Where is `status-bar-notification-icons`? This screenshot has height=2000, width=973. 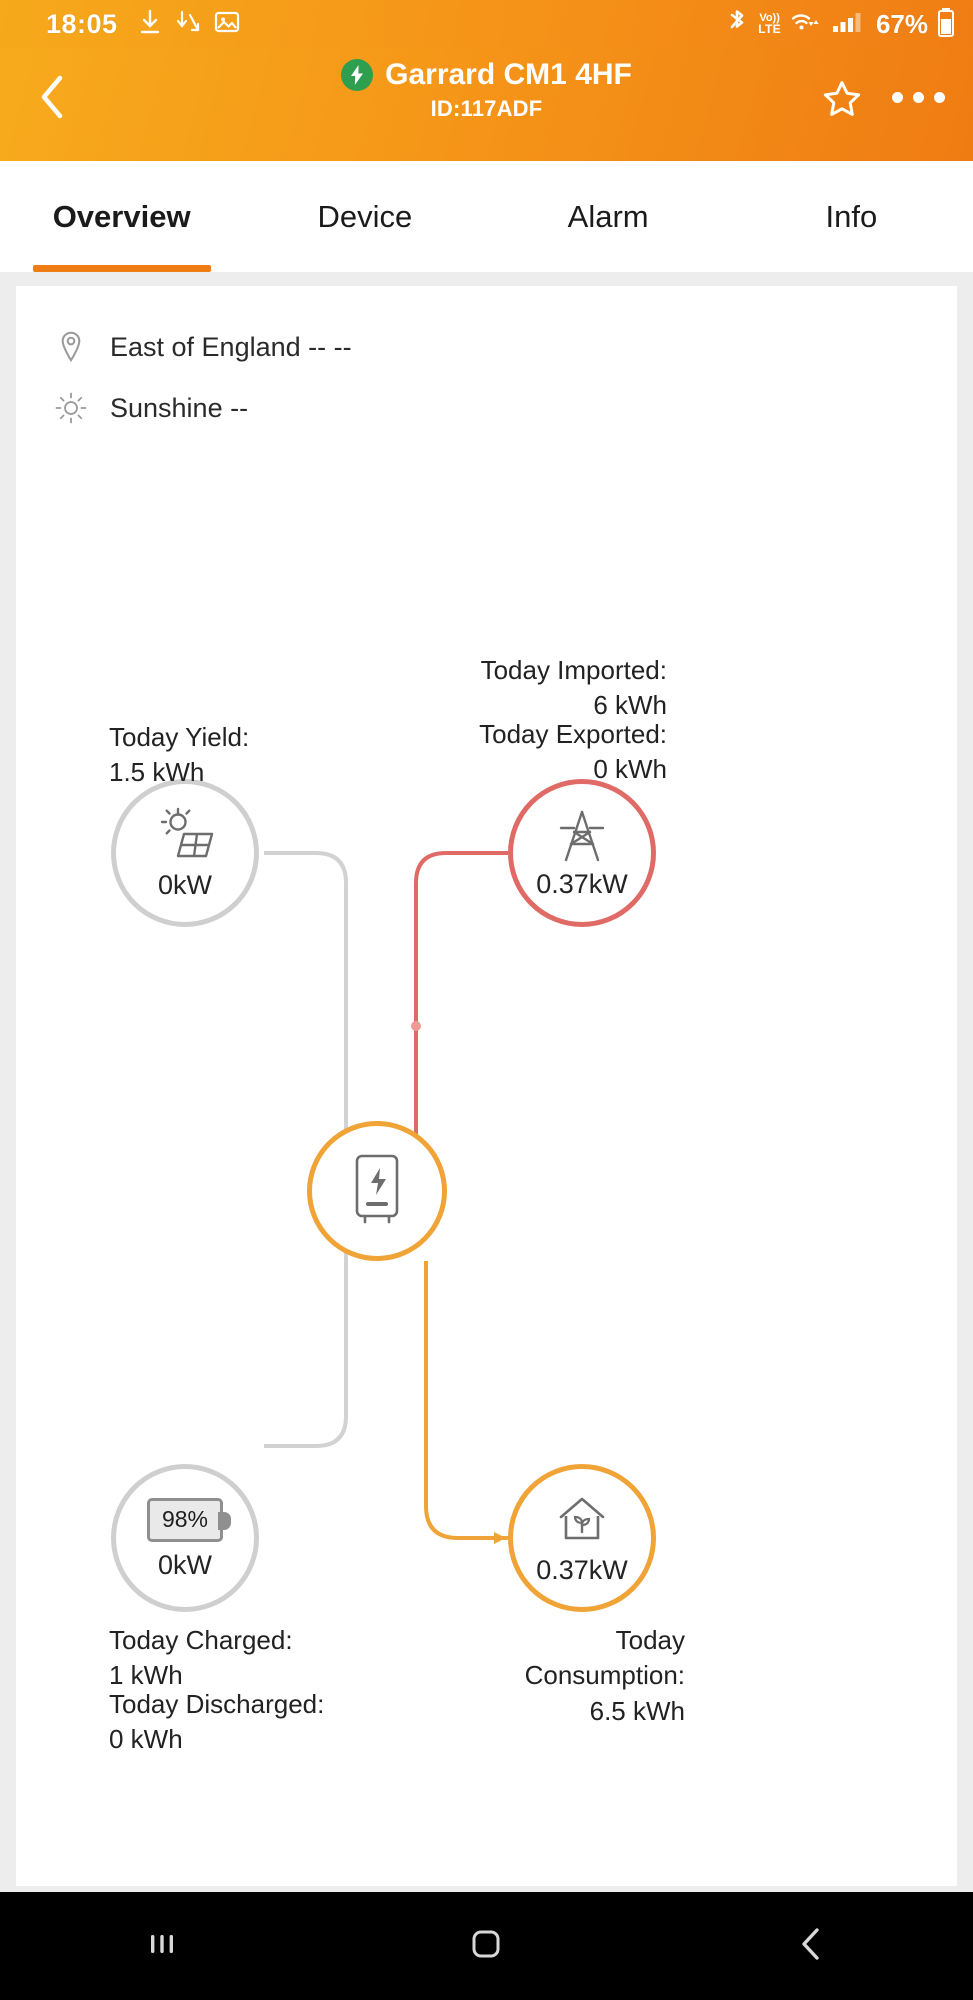
status-bar-notification-icons is located at coordinates (189, 24).